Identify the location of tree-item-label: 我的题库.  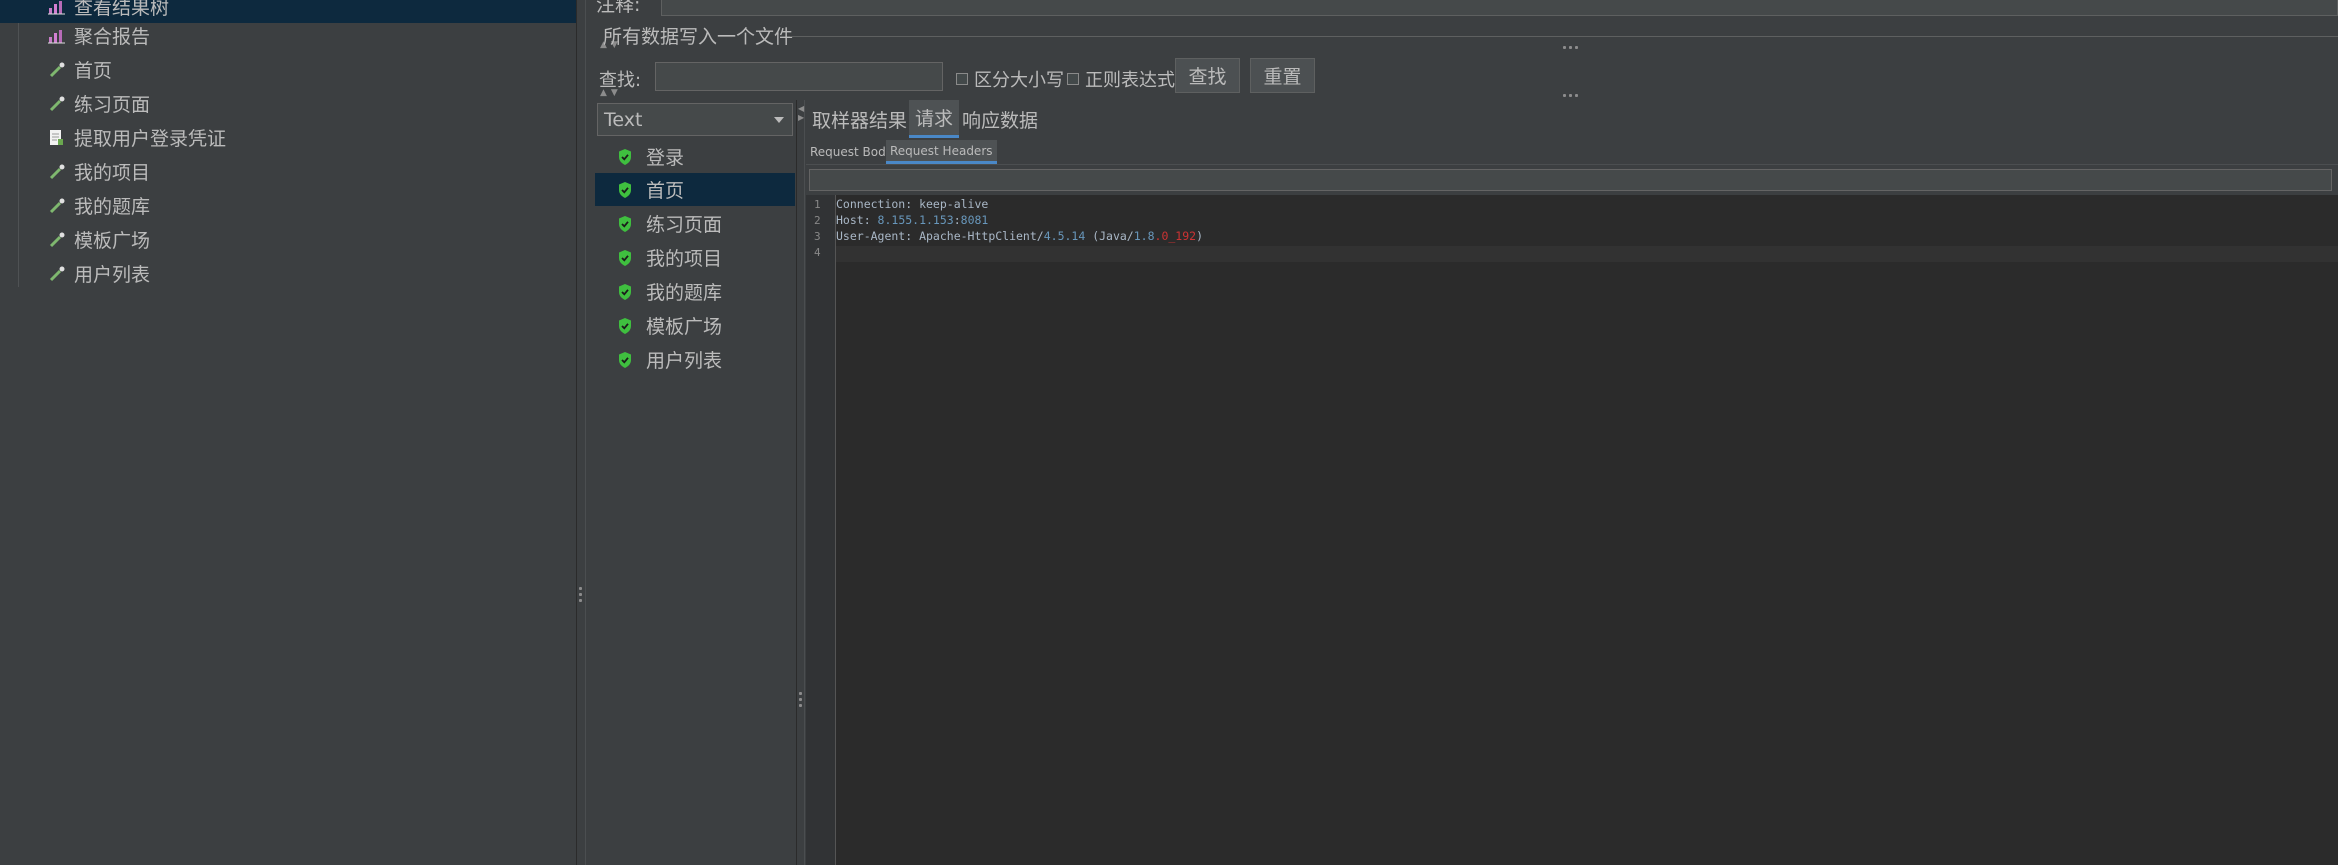
(112, 207).